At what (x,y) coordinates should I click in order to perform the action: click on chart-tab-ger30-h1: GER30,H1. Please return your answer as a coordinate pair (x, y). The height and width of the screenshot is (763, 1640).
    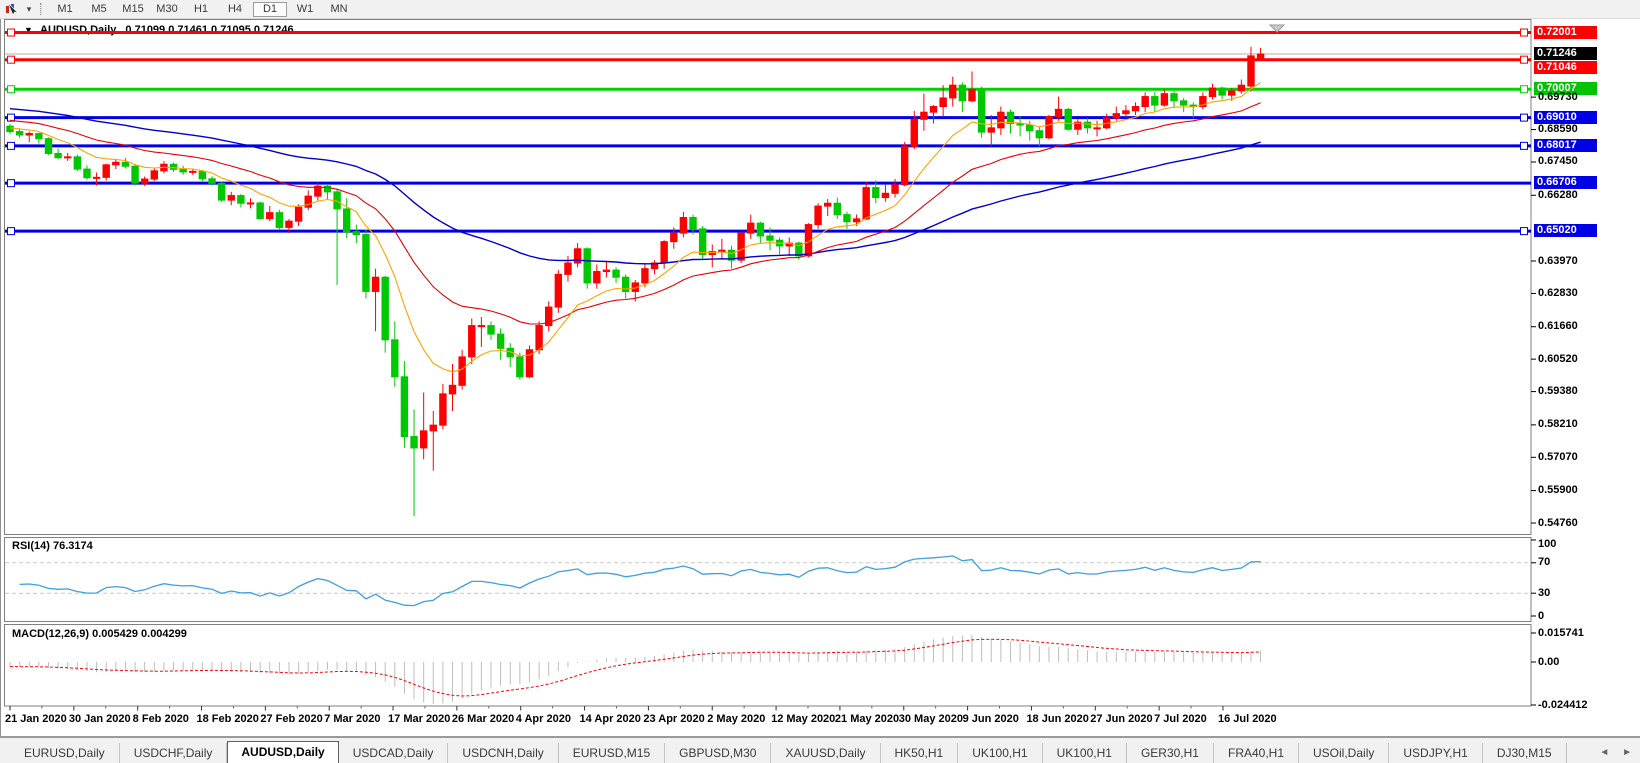
    Looking at the image, I should click on (1170, 753).